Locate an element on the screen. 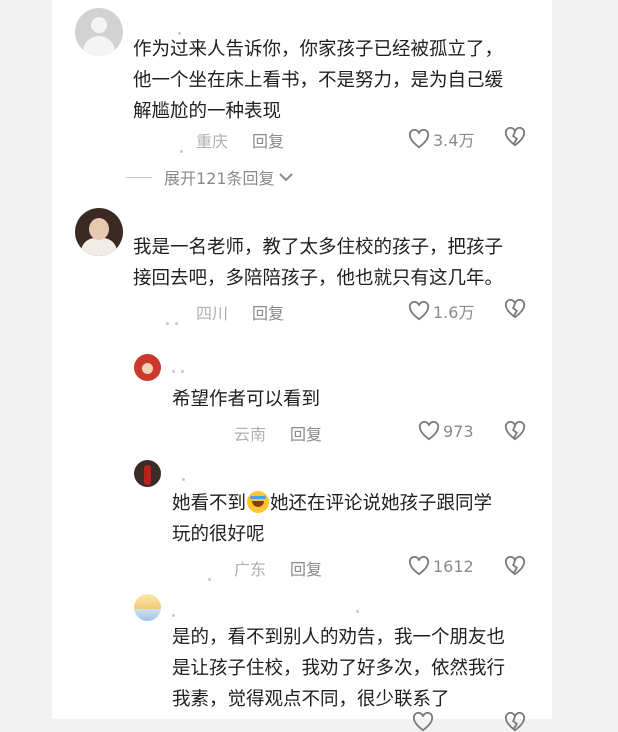  like-count: 1.6万 is located at coordinates (454, 312).